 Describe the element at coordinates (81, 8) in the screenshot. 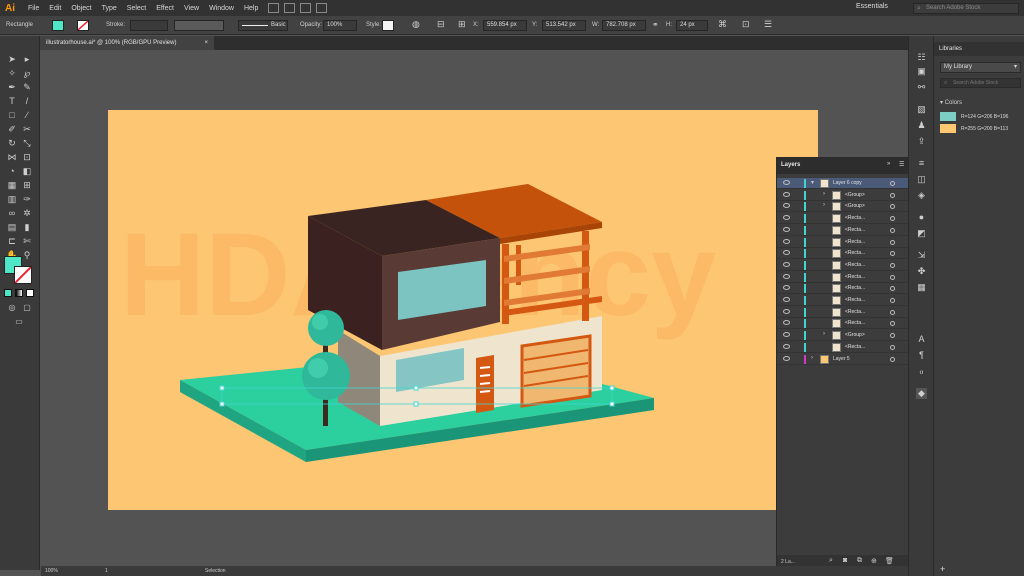

I see `menu-object: Object` at that location.